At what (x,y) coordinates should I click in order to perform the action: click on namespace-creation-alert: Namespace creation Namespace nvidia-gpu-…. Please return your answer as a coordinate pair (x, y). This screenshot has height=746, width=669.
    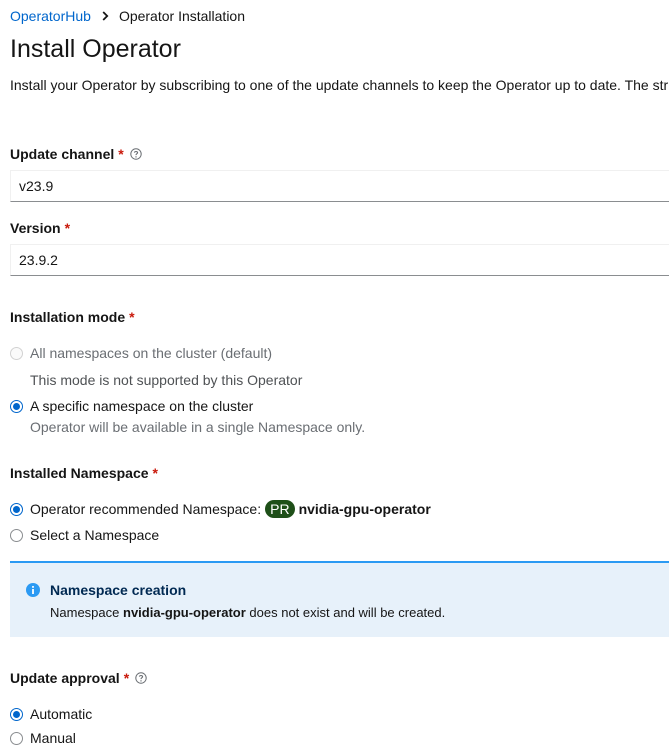
    Looking at the image, I should click on (339, 599).